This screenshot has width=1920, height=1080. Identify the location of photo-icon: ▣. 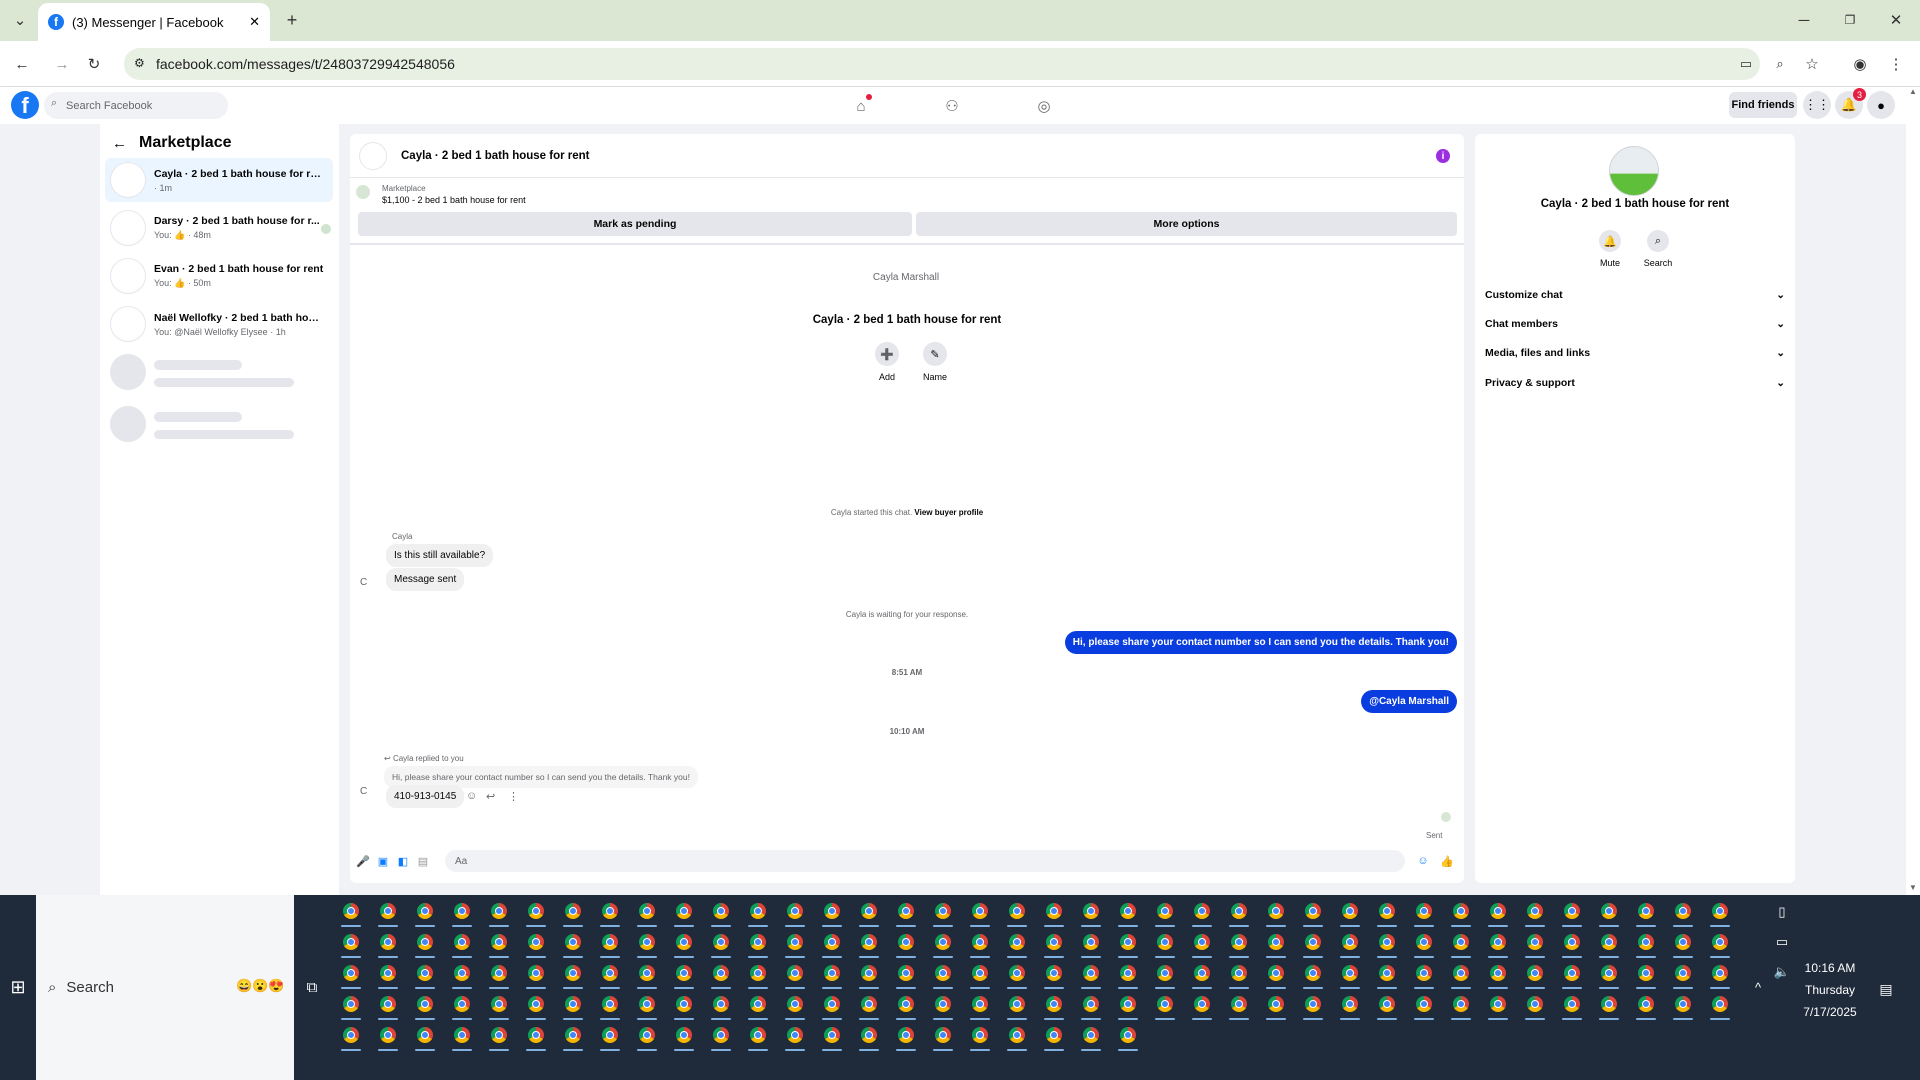
(383, 861).